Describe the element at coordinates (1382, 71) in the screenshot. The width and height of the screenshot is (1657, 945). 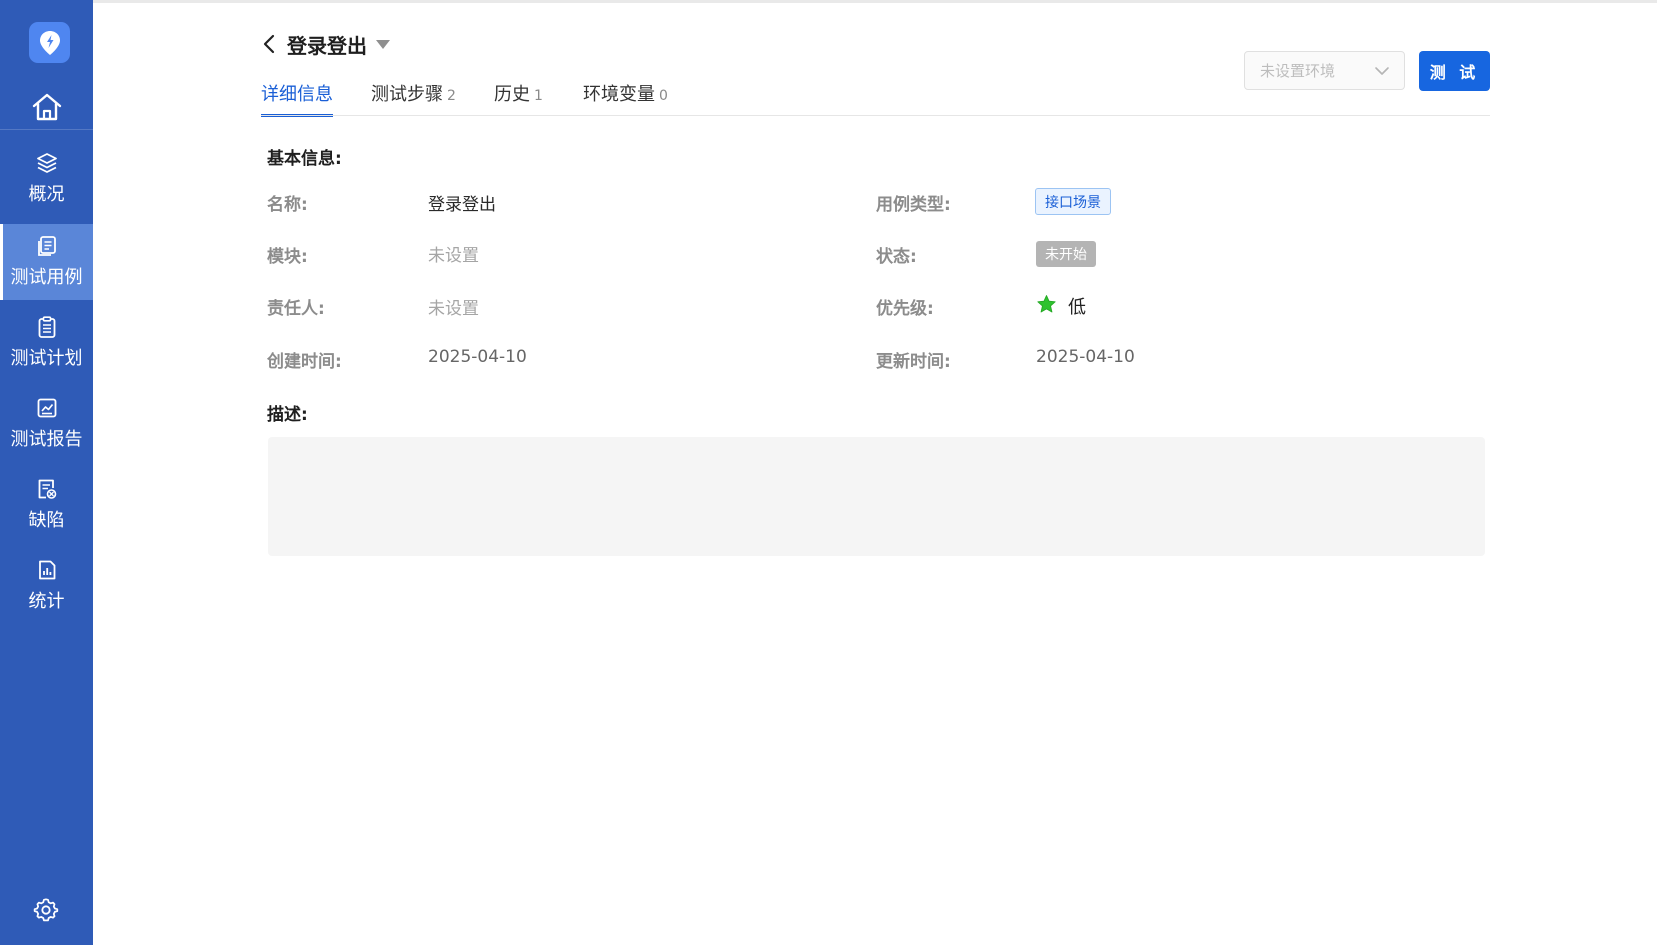
I see `chevron-down-icon` at that location.